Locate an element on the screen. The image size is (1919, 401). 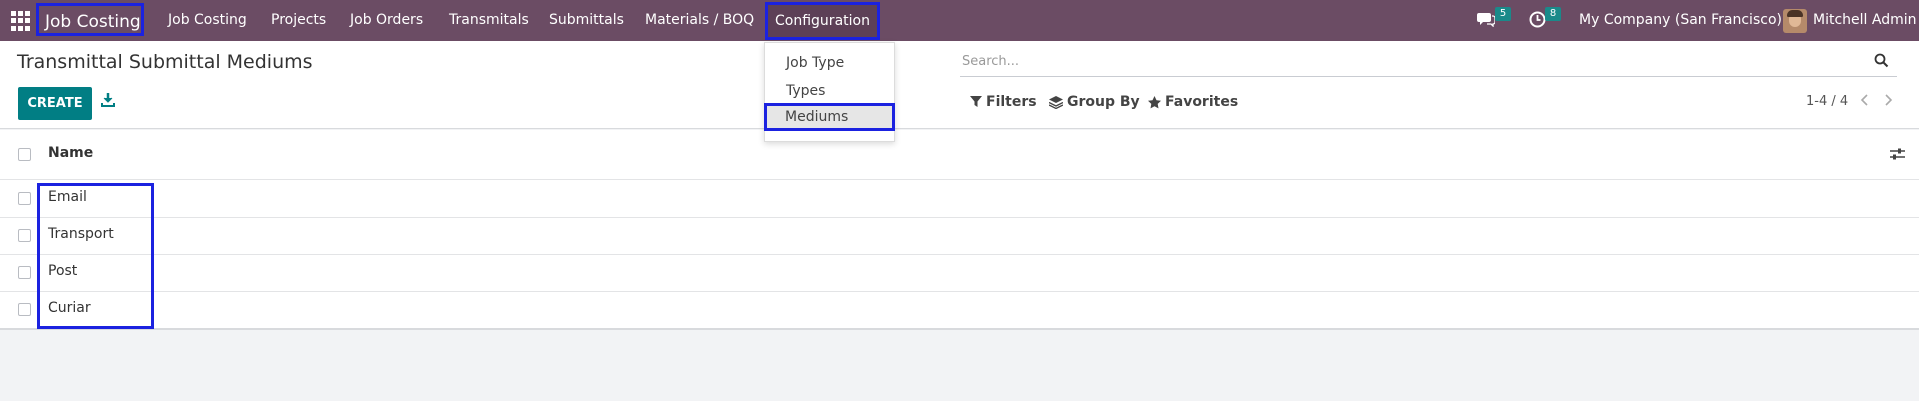
layers-icon is located at coordinates (1056, 102).